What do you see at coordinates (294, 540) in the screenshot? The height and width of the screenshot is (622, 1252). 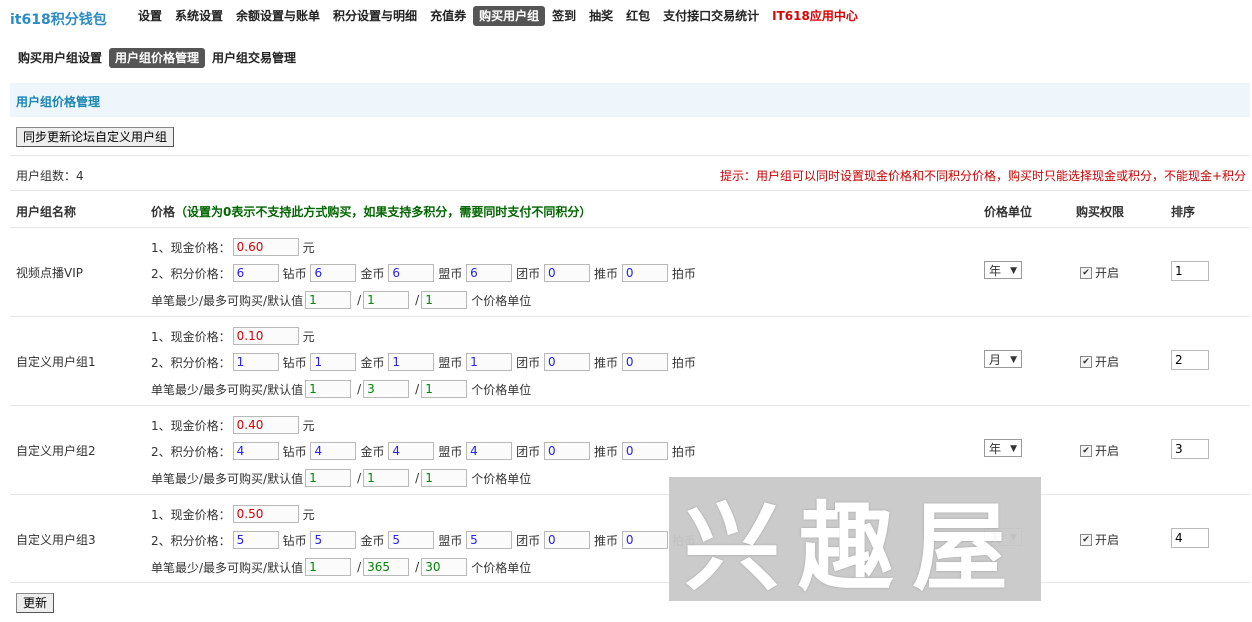 I see `zuanbi-label: 钻币` at bounding box center [294, 540].